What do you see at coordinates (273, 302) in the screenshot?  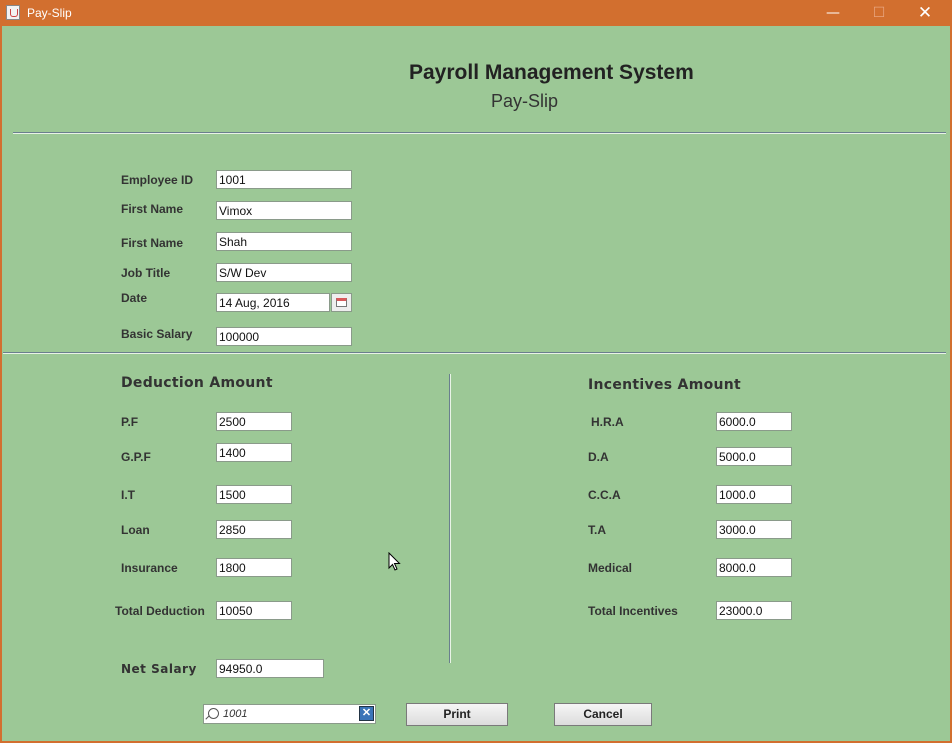 I see `date-field: 14 Aug, 2016` at bounding box center [273, 302].